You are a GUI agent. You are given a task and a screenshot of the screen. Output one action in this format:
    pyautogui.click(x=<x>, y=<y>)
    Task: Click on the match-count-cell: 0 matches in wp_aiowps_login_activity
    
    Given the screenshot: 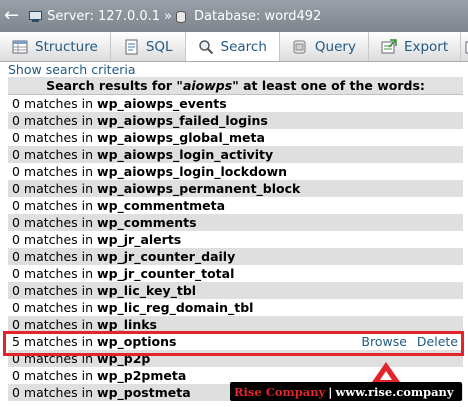 What is the action you would take?
    pyautogui.click(x=171, y=154)
    